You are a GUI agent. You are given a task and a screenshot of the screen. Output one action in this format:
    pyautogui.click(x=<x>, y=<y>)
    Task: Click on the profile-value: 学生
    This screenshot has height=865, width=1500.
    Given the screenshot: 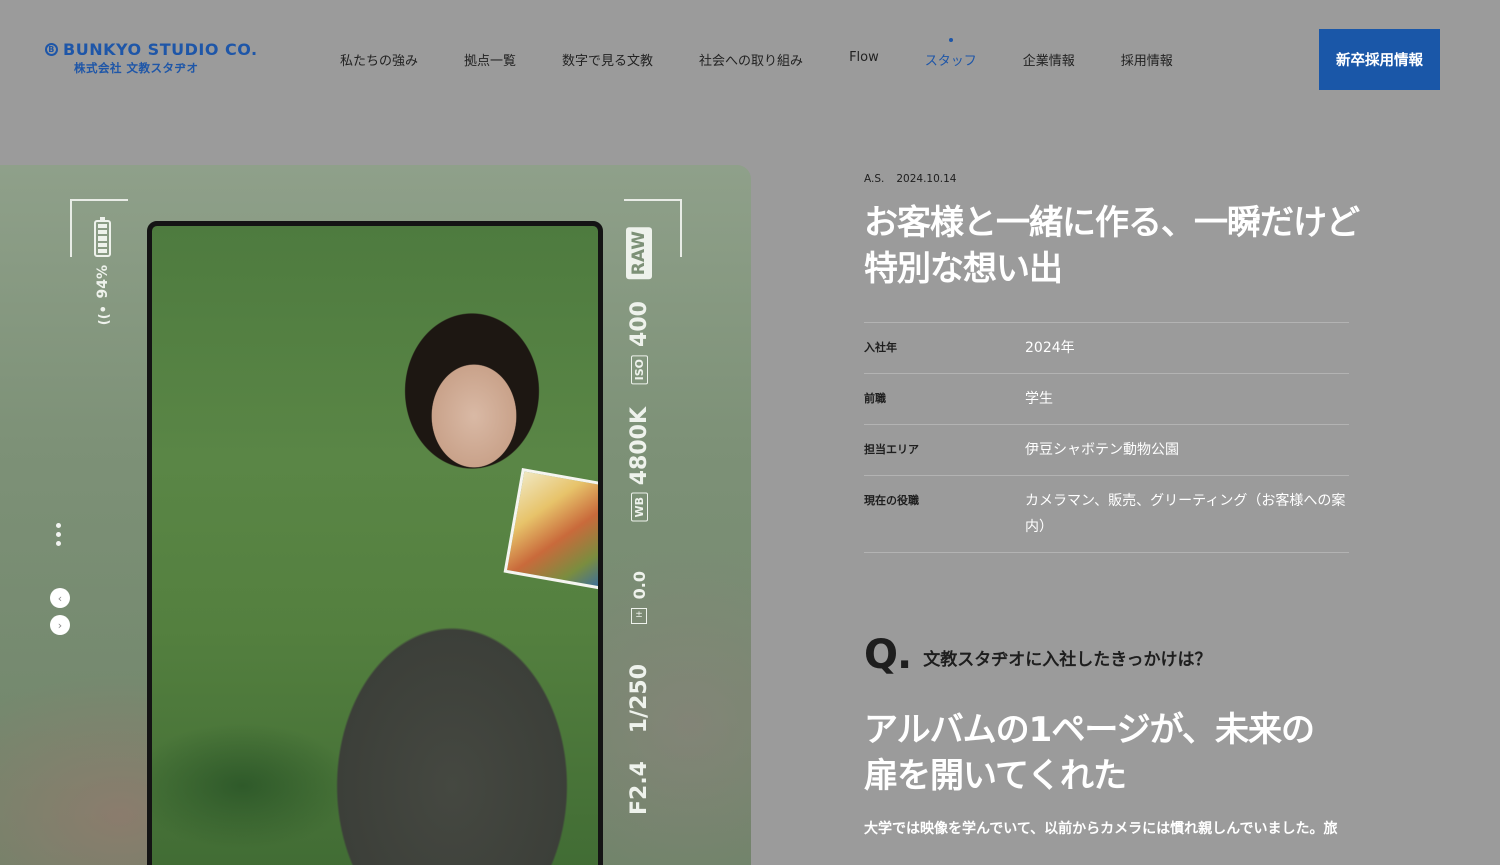 What is the action you would take?
    pyautogui.click(x=1039, y=399)
    